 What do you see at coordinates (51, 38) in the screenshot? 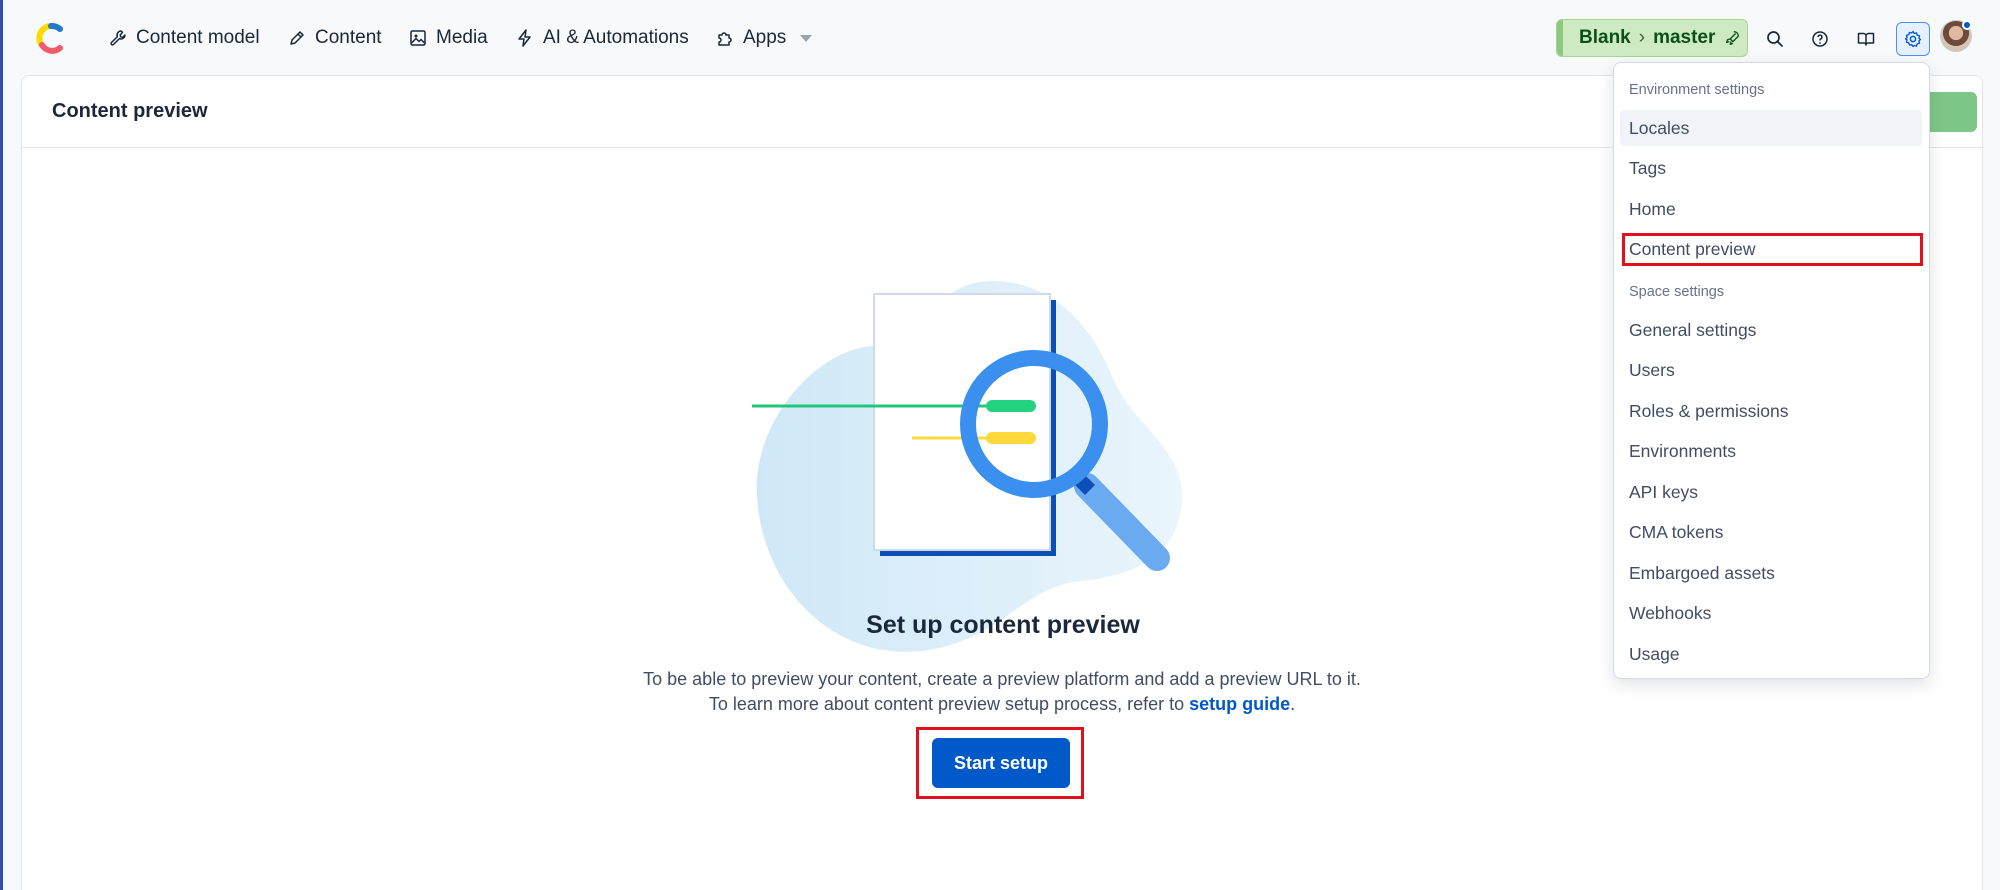
I see `contentful-logo` at bounding box center [51, 38].